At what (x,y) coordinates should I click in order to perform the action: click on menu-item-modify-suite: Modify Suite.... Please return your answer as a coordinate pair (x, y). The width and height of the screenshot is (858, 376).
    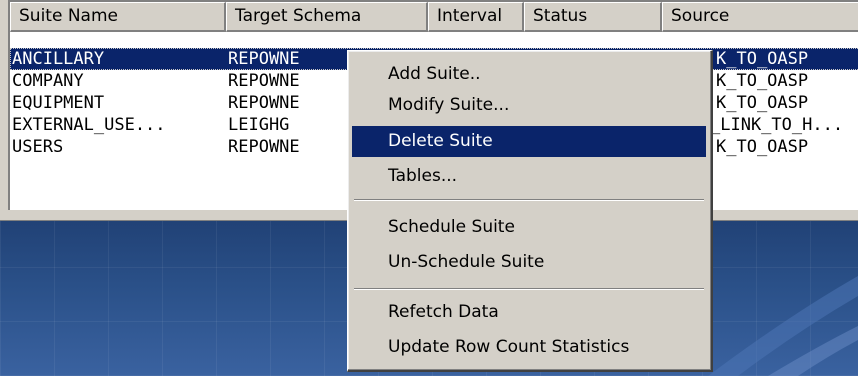
    Looking at the image, I should click on (529, 105).